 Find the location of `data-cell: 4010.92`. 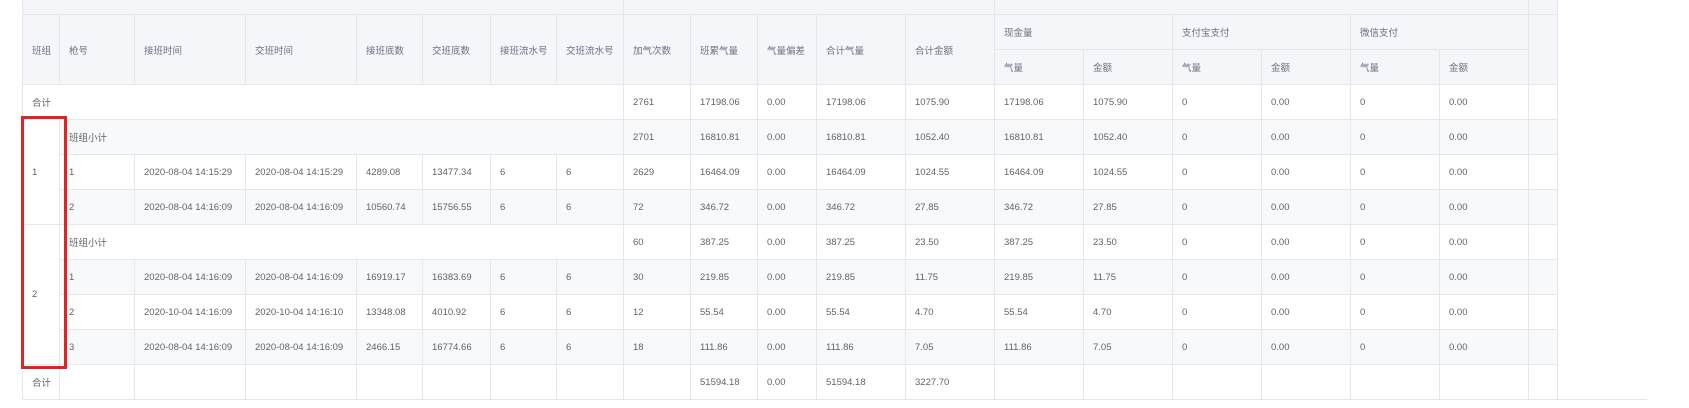

data-cell: 4010.92 is located at coordinates (456, 312).